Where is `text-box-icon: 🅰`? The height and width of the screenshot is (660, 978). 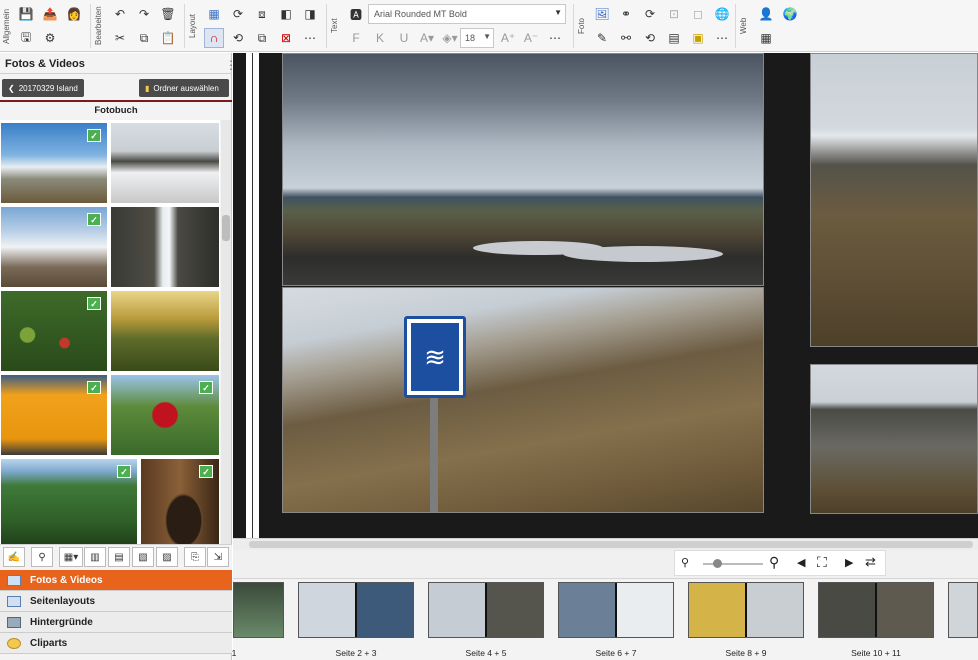
text-box-icon: 🅰 is located at coordinates (356, 14).